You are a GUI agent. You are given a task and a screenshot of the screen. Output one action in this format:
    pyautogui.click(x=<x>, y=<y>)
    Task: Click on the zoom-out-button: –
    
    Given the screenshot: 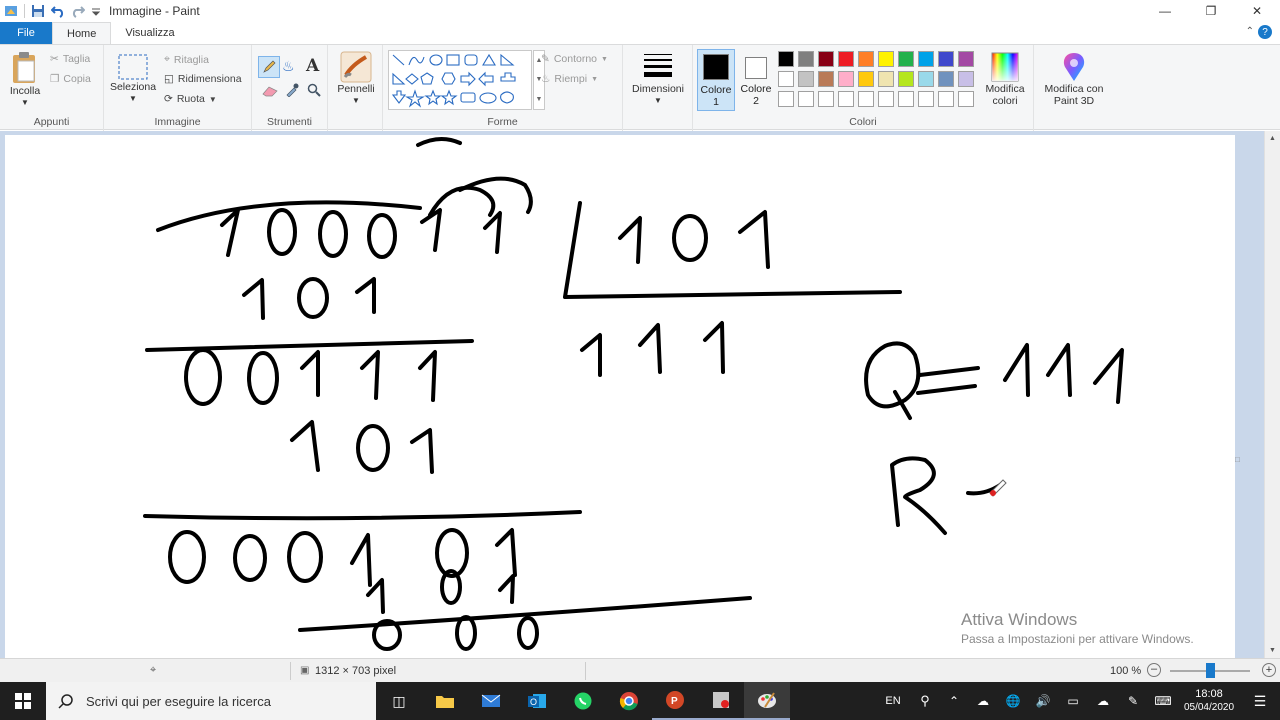 What is the action you would take?
    pyautogui.click(x=1154, y=670)
    